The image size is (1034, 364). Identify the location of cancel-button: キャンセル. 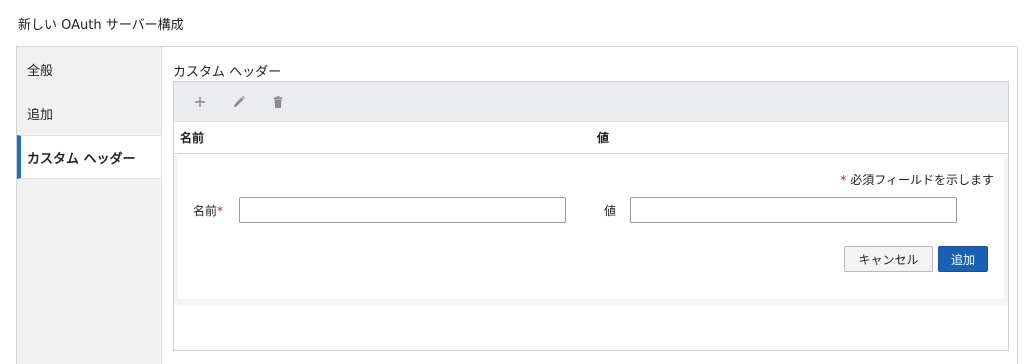
(888, 259).